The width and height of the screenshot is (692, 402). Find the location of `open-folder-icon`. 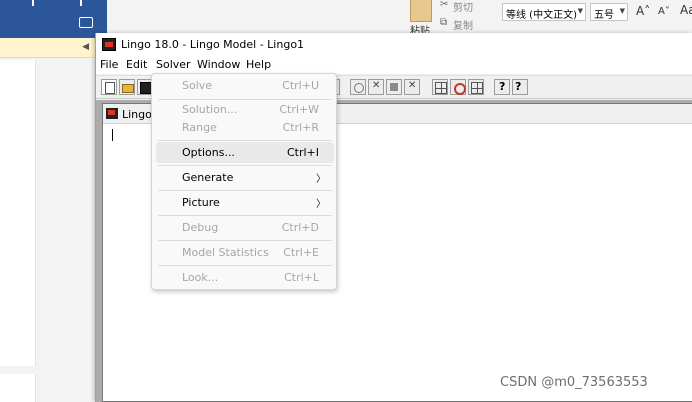

open-folder-icon is located at coordinates (127, 87).